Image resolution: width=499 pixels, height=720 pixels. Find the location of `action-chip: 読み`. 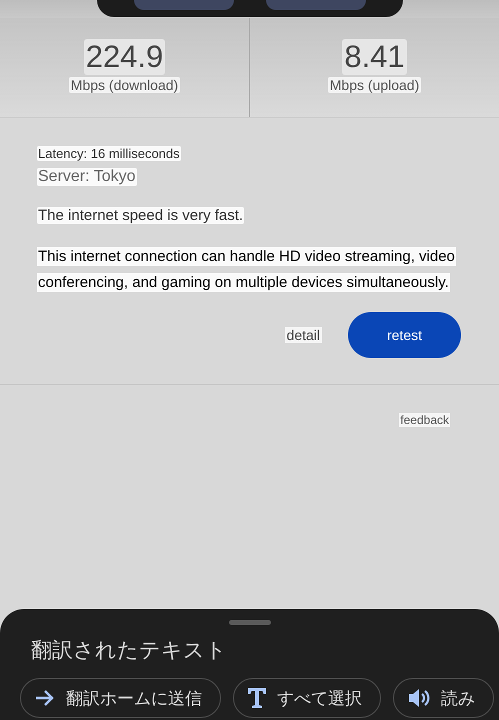

action-chip: 読み is located at coordinates (443, 698).